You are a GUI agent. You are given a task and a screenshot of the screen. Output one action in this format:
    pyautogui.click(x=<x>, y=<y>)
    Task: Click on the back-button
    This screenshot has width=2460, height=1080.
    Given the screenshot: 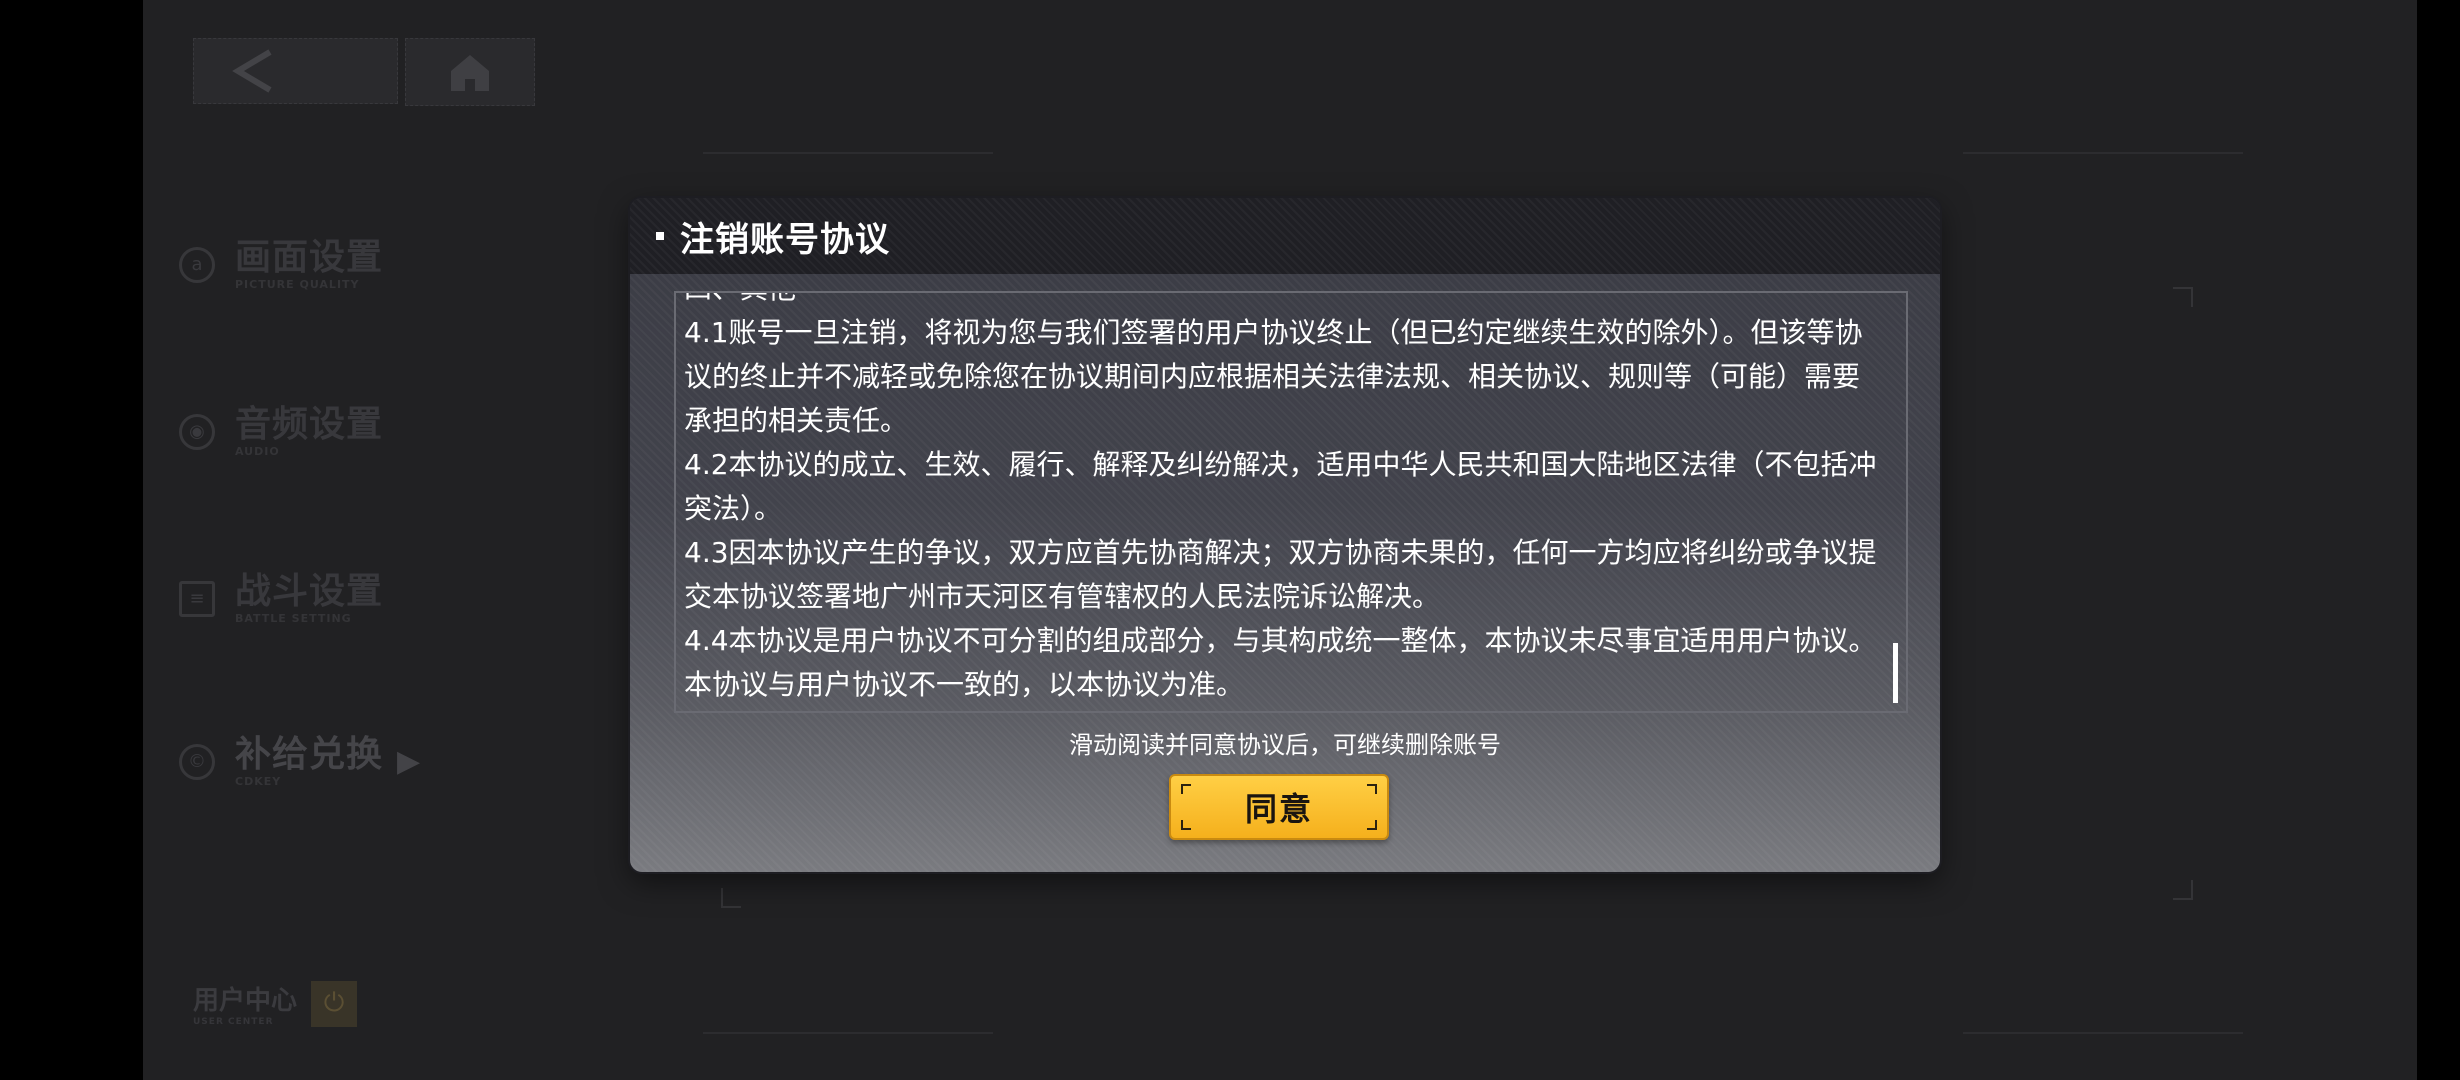 What is the action you would take?
    pyautogui.click(x=295, y=71)
    